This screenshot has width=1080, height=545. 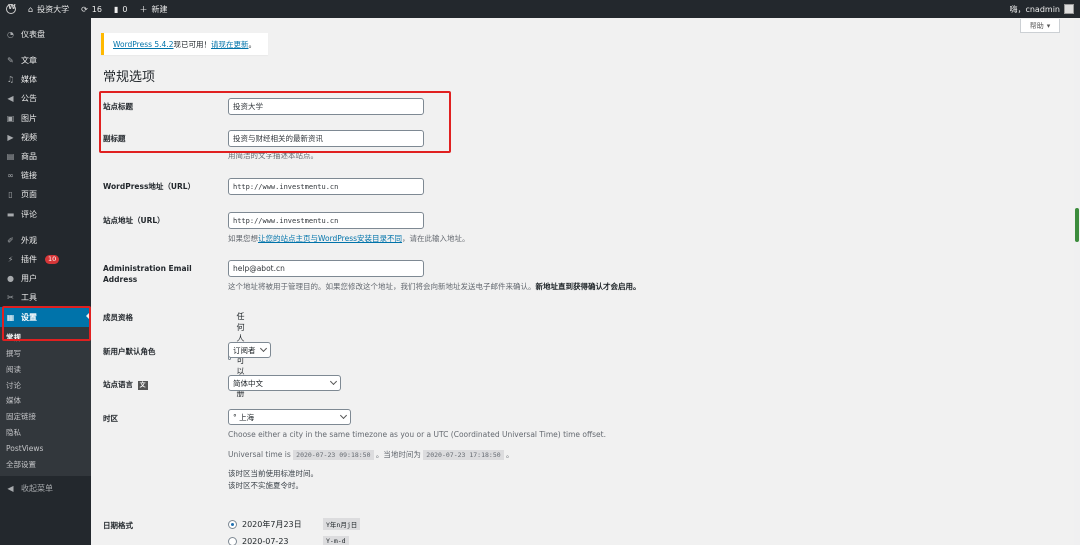 I want to click on page-scrollbar, so click(x=1077, y=281).